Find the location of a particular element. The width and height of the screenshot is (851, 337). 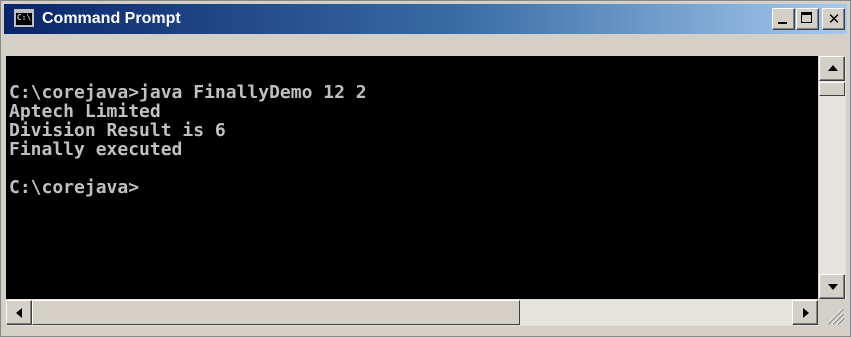

maximize-button is located at coordinates (807, 19).